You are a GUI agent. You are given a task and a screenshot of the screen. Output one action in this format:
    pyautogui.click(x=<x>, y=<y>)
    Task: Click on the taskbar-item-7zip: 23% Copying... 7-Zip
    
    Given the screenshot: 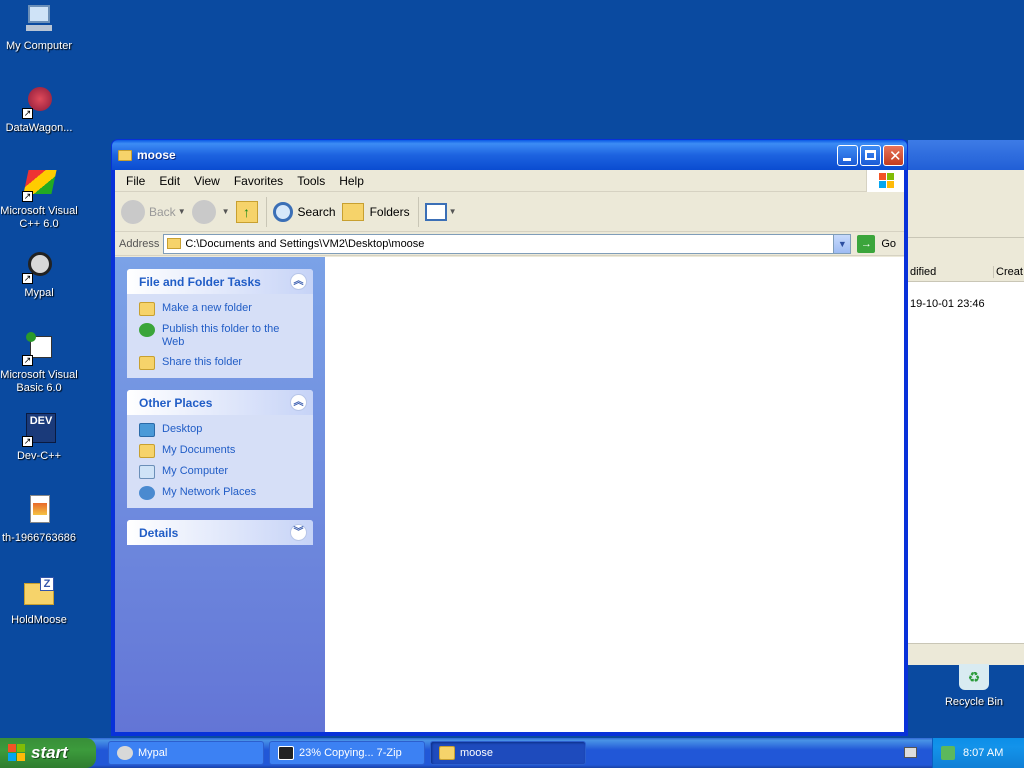 What is the action you would take?
    pyautogui.click(x=347, y=753)
    